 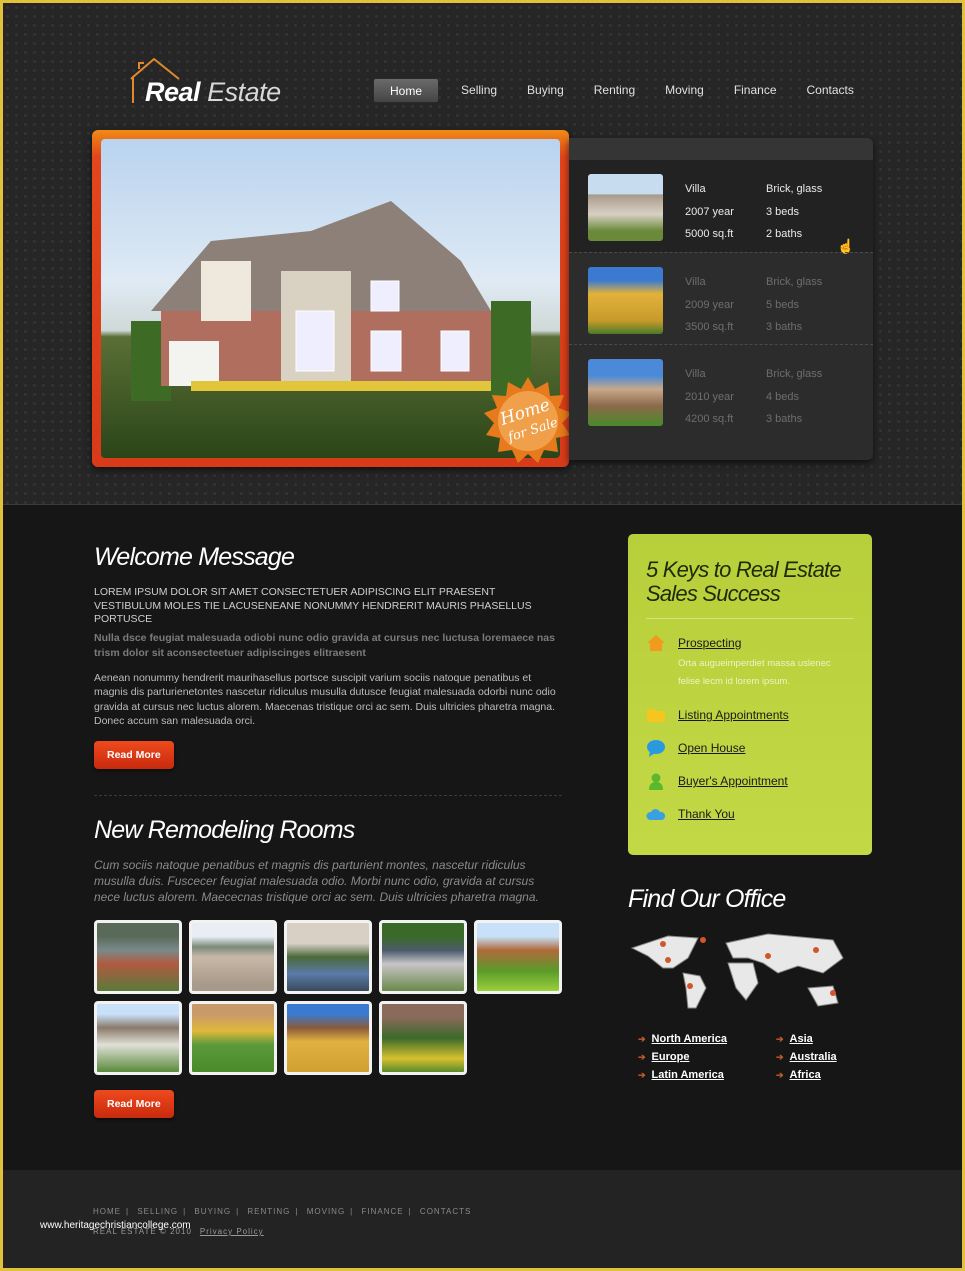 What do you see at coordinates (709, 211) in the screenshot?
I see `listing-year: 2007 year` at bounding box center [709, 211].